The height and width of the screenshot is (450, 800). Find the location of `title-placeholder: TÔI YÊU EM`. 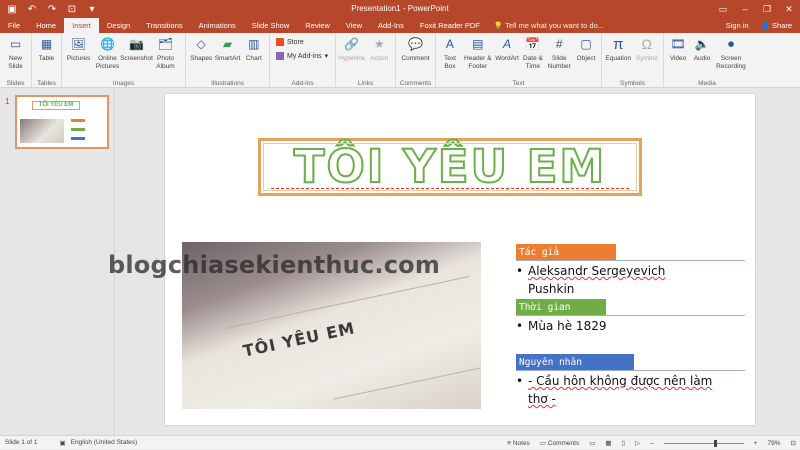

title-placeholder: TÔI YÊU EM is located at coordinates (450, 167).